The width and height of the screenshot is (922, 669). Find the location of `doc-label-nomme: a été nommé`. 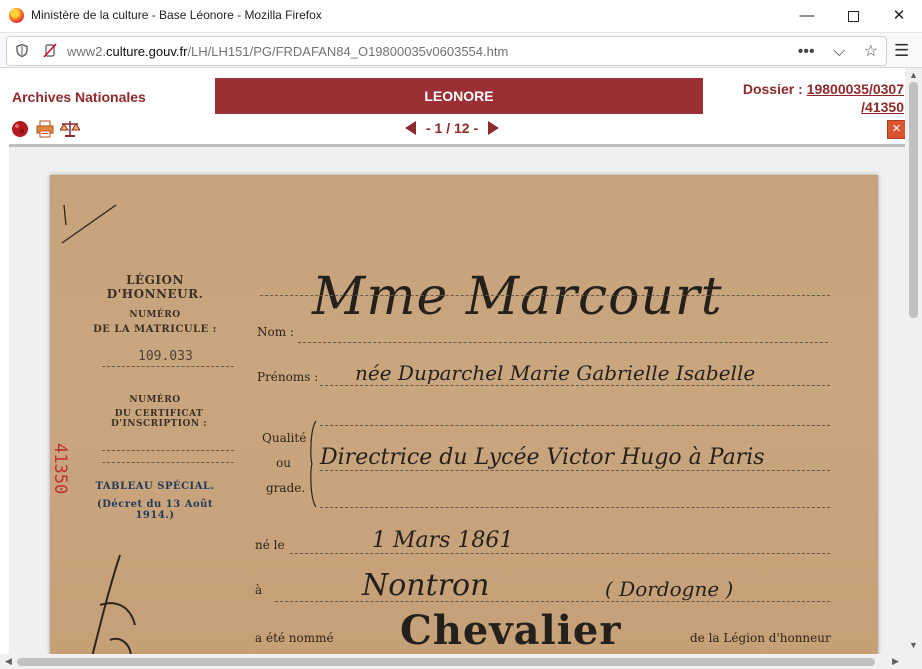

doc-label-nomme: a été nommé is located at coordinates (294, 638).